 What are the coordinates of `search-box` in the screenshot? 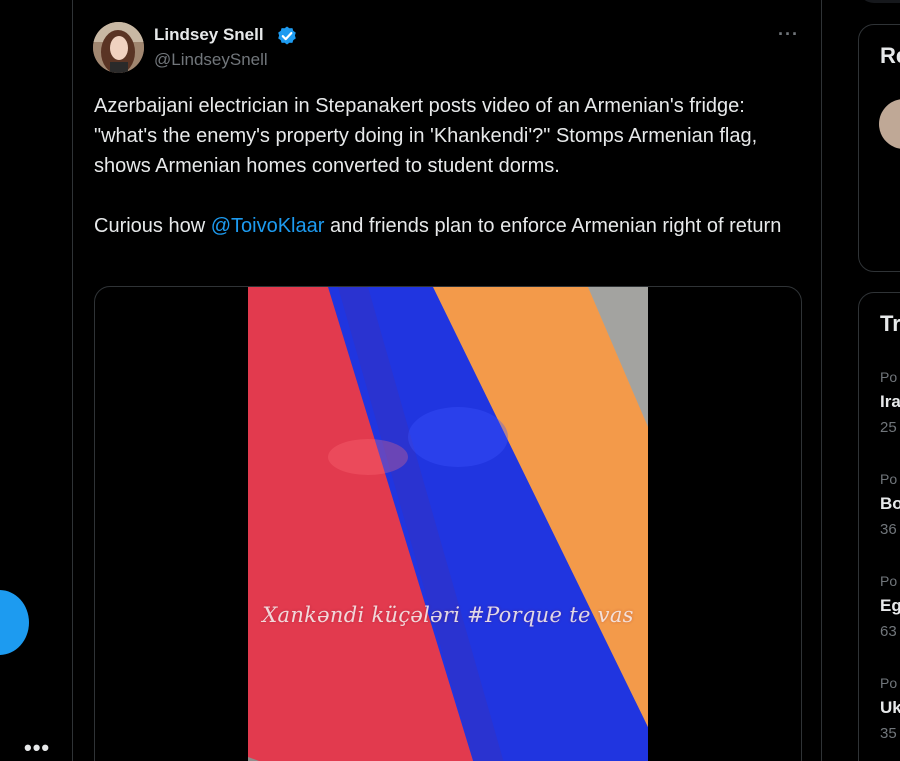 It's located at (879, 1).